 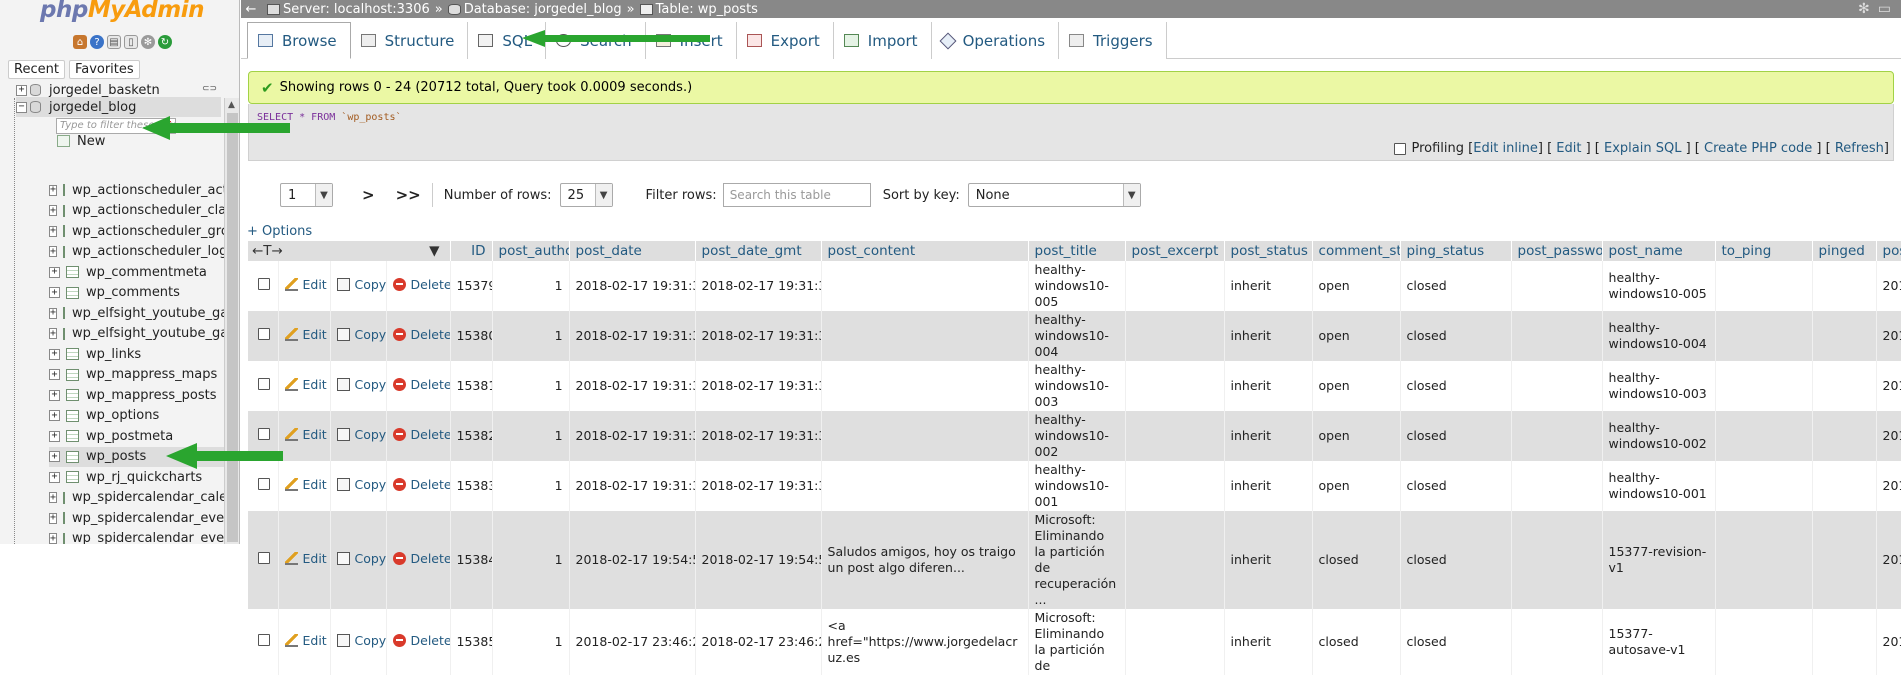 I want to click on cell-post-content: <a href="https://www.jorgedelacruz.es, so click(x=925, y=642).